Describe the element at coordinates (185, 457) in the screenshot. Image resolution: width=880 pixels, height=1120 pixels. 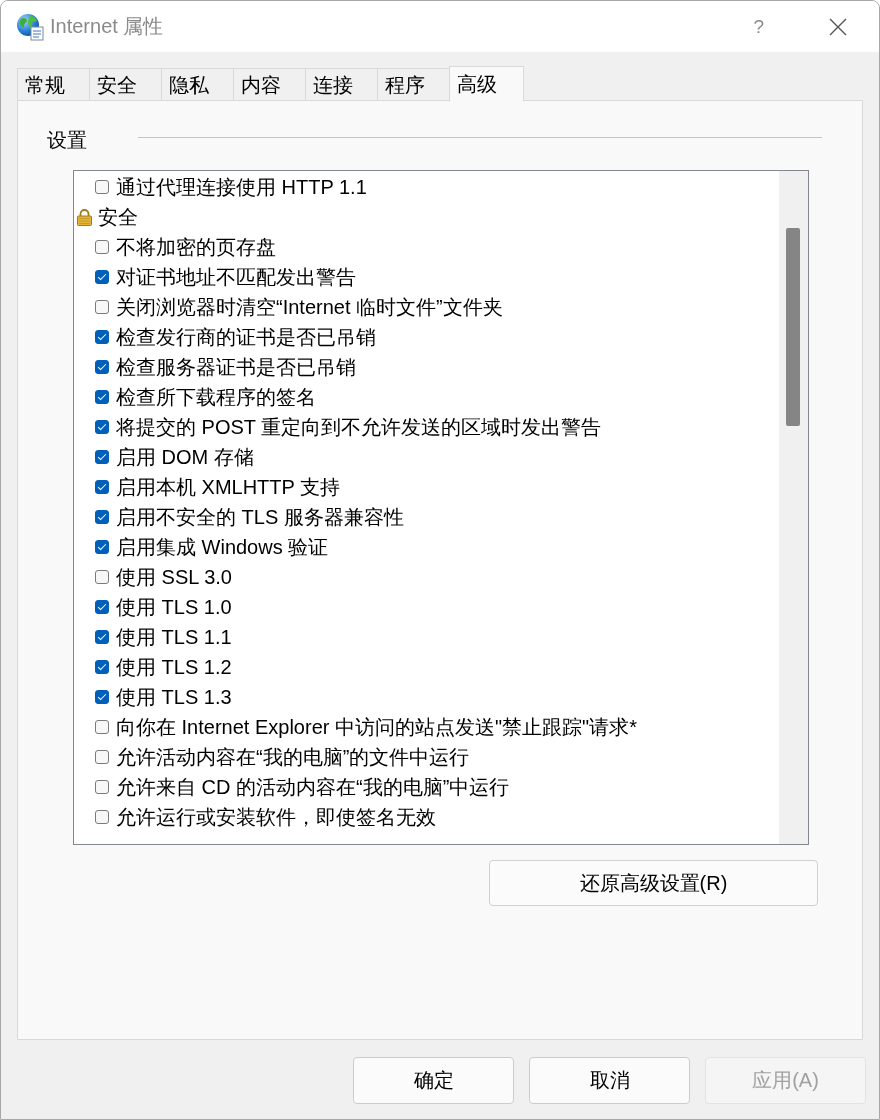
I see `option-label: 启用 DOM 存储` at that location.